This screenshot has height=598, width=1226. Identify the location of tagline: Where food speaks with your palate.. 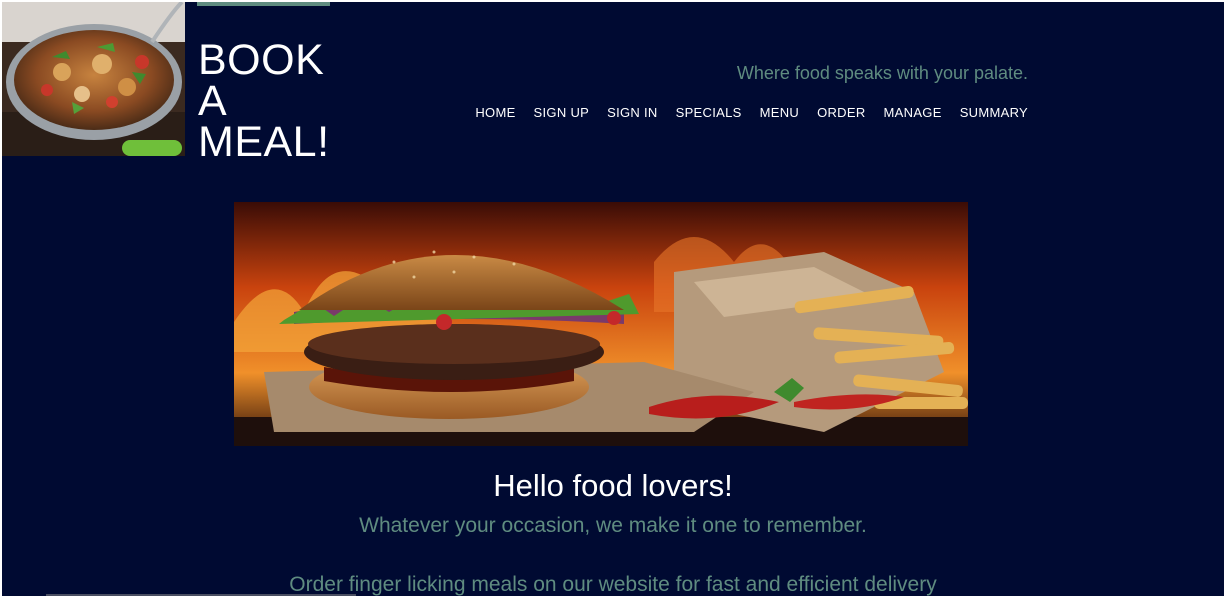
(882, 73).